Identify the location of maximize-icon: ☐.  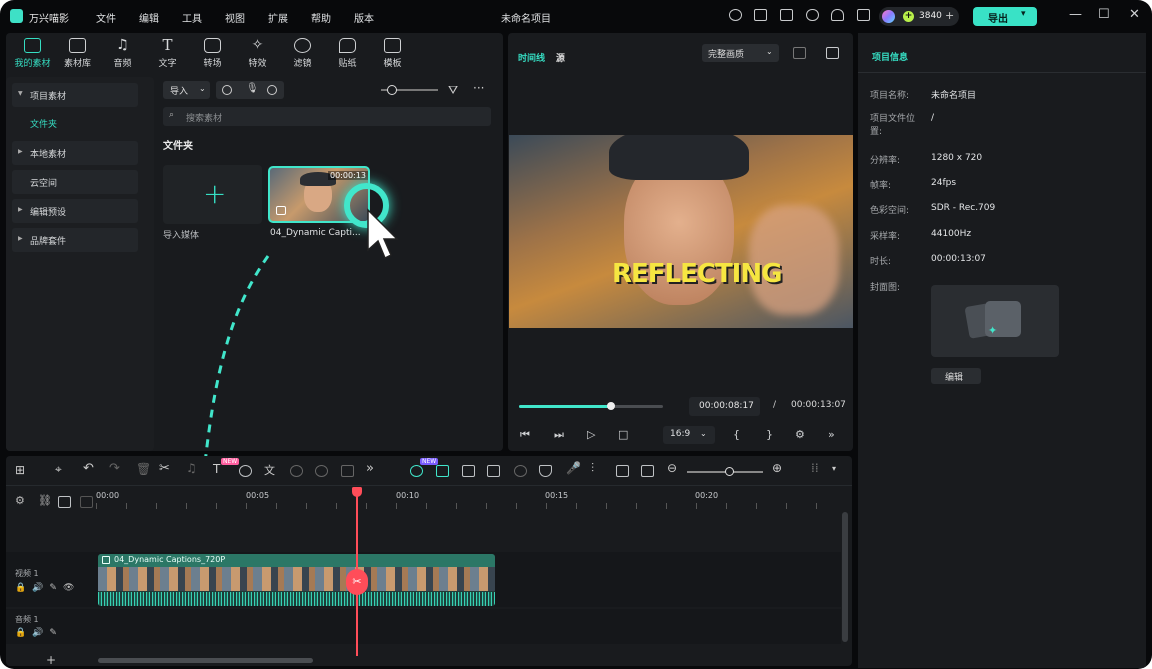
(1104, 14).